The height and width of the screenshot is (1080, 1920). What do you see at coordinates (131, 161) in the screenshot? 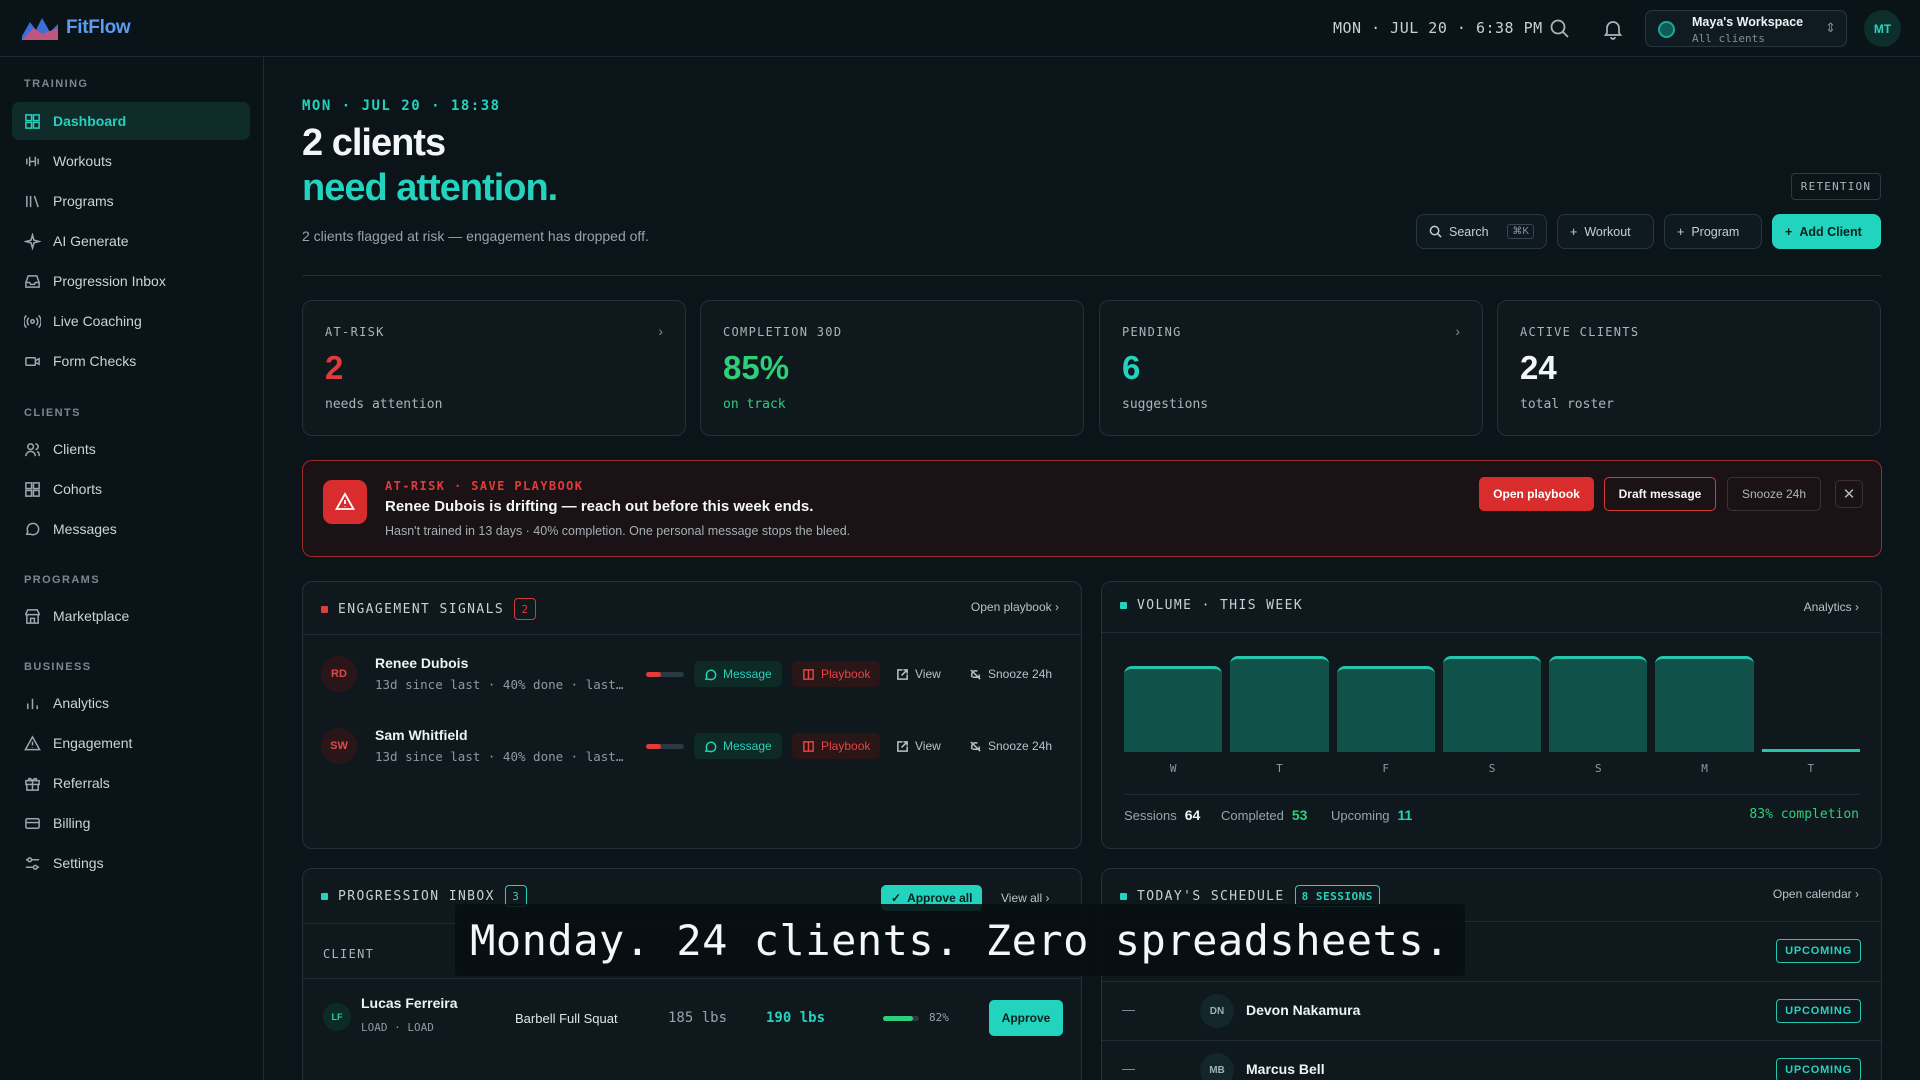
I see `sidebar-item-workouts: Workouts` at bounding box center [131, 161].